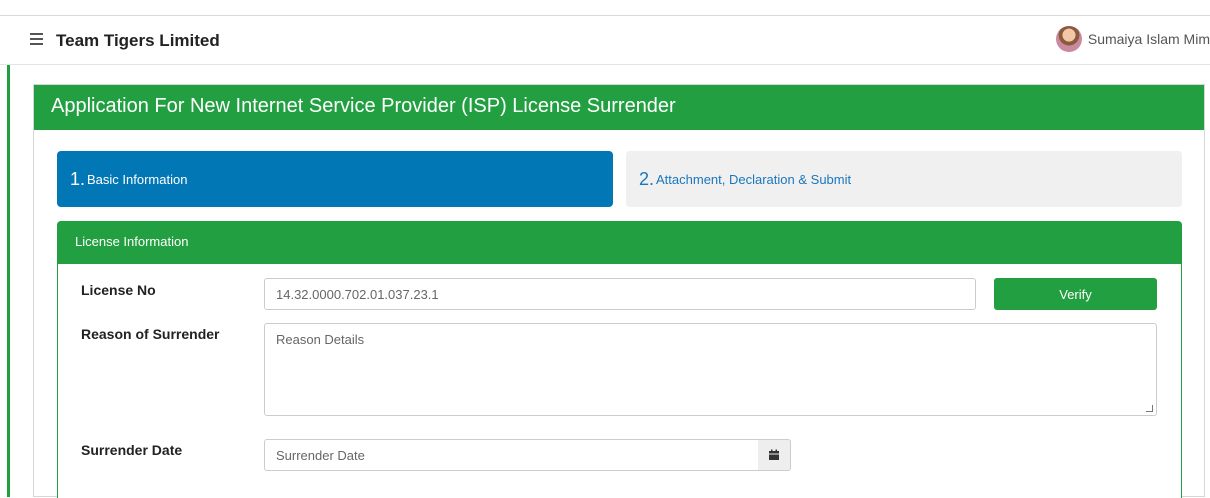 The width and height of the screenshot is (1210, 498). I want to click on user-name: Sumaiya Islam Mim, so click(1148, 39).